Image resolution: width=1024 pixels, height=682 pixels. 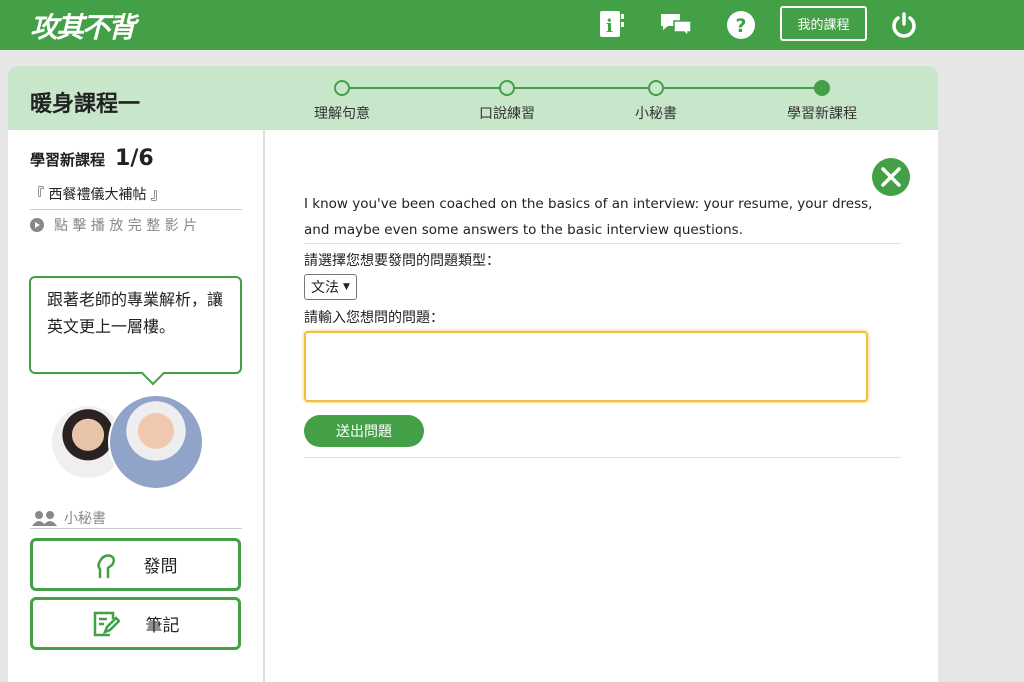 What do you see at coordinates (342, 113) in the screenshot?
I see `step-label: 理解句意` at bounding box center [342, 113].